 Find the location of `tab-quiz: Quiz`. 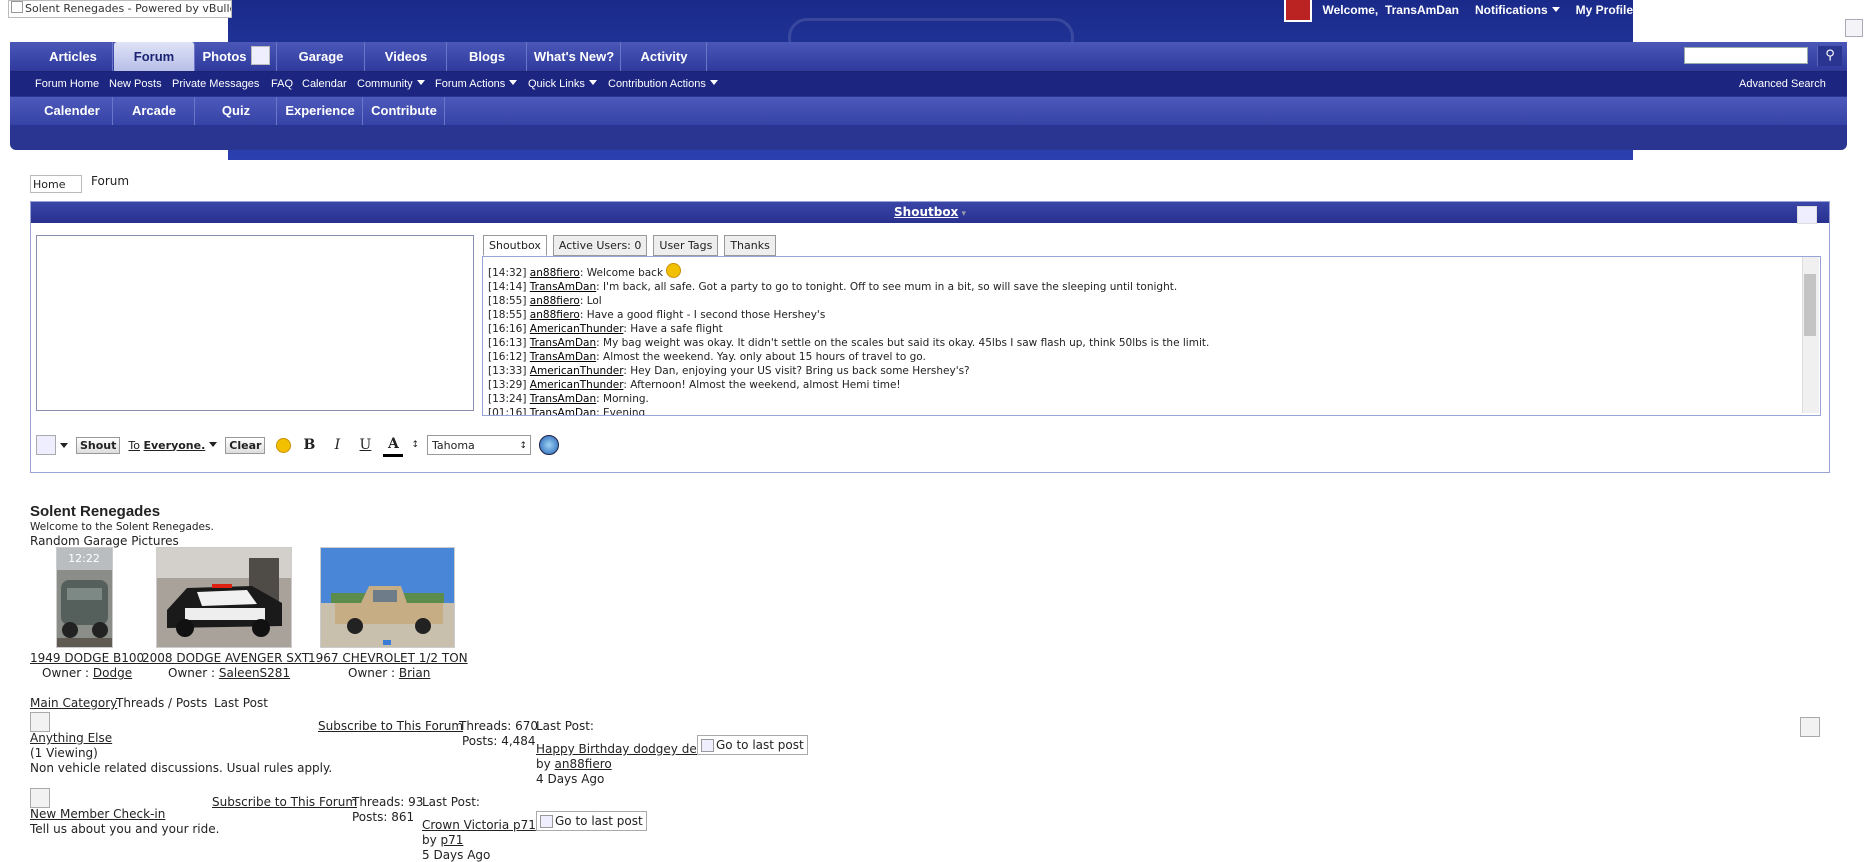

tab-quiz: Quiz is located at coordinates (236, 111).